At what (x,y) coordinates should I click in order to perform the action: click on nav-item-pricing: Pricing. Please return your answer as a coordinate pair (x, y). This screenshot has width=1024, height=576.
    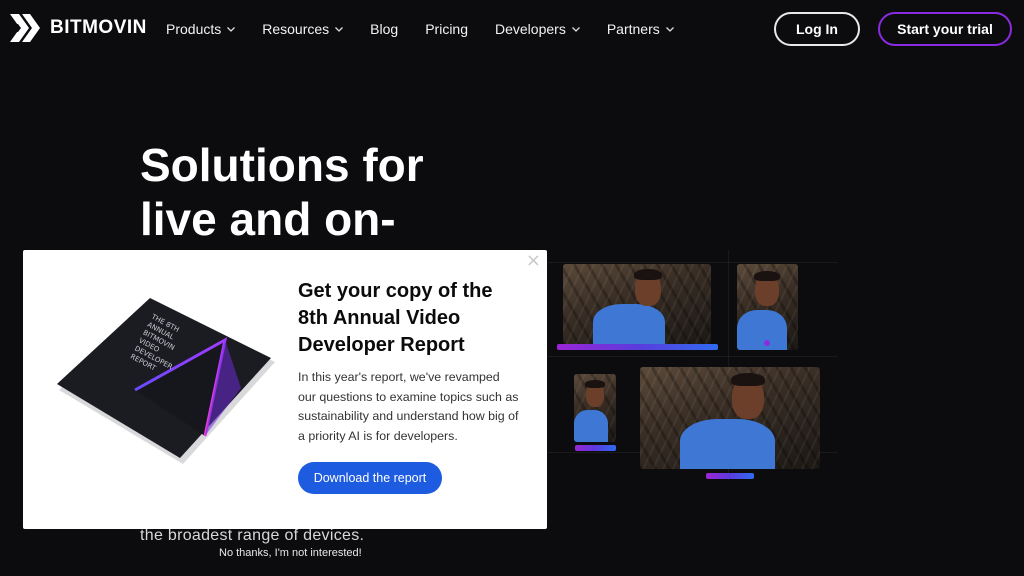
    Looking at the image, I should click on (446, 29).